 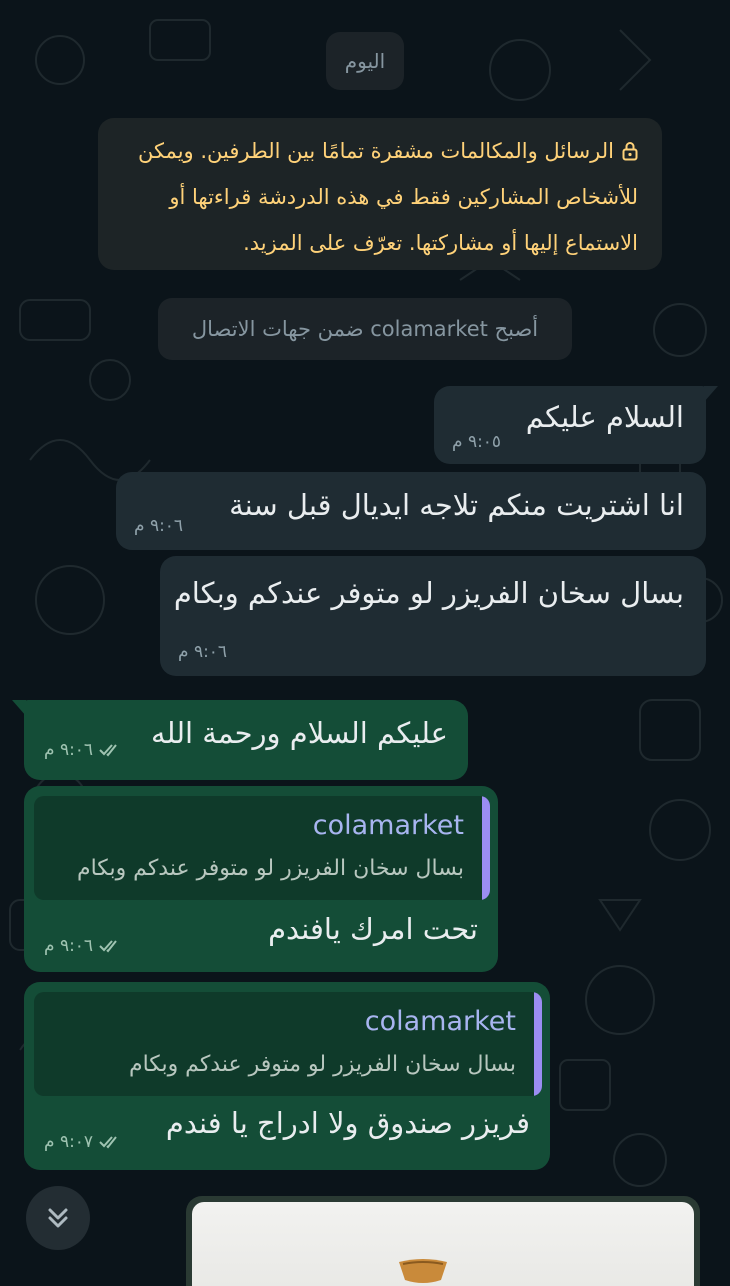 I want to click on contact-added-notice: أصبح colamarket ضمن جهات الاتصال, so click(x=365, y=329).